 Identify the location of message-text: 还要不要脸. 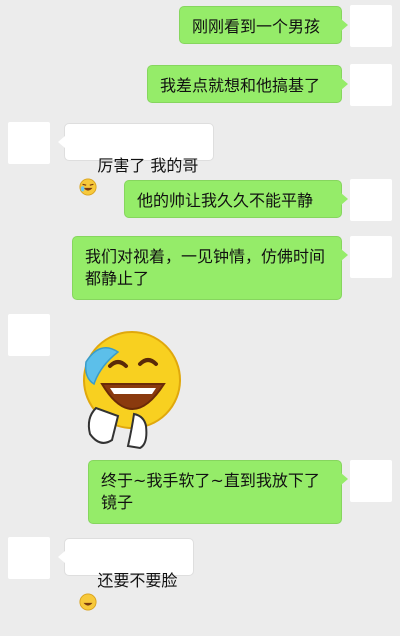
(137, 580).